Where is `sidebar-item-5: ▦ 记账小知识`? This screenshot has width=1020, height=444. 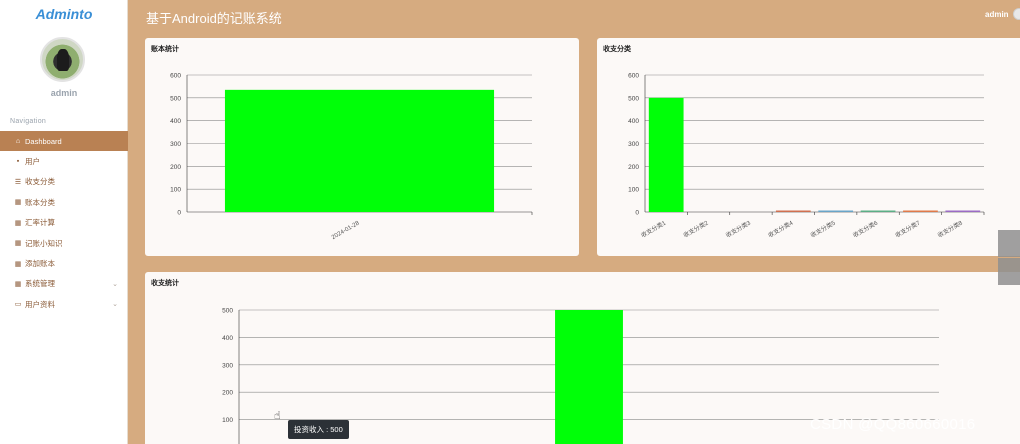 sidebar-item-5: ▦ 记账小知识 is located at coordinates (64, 243).